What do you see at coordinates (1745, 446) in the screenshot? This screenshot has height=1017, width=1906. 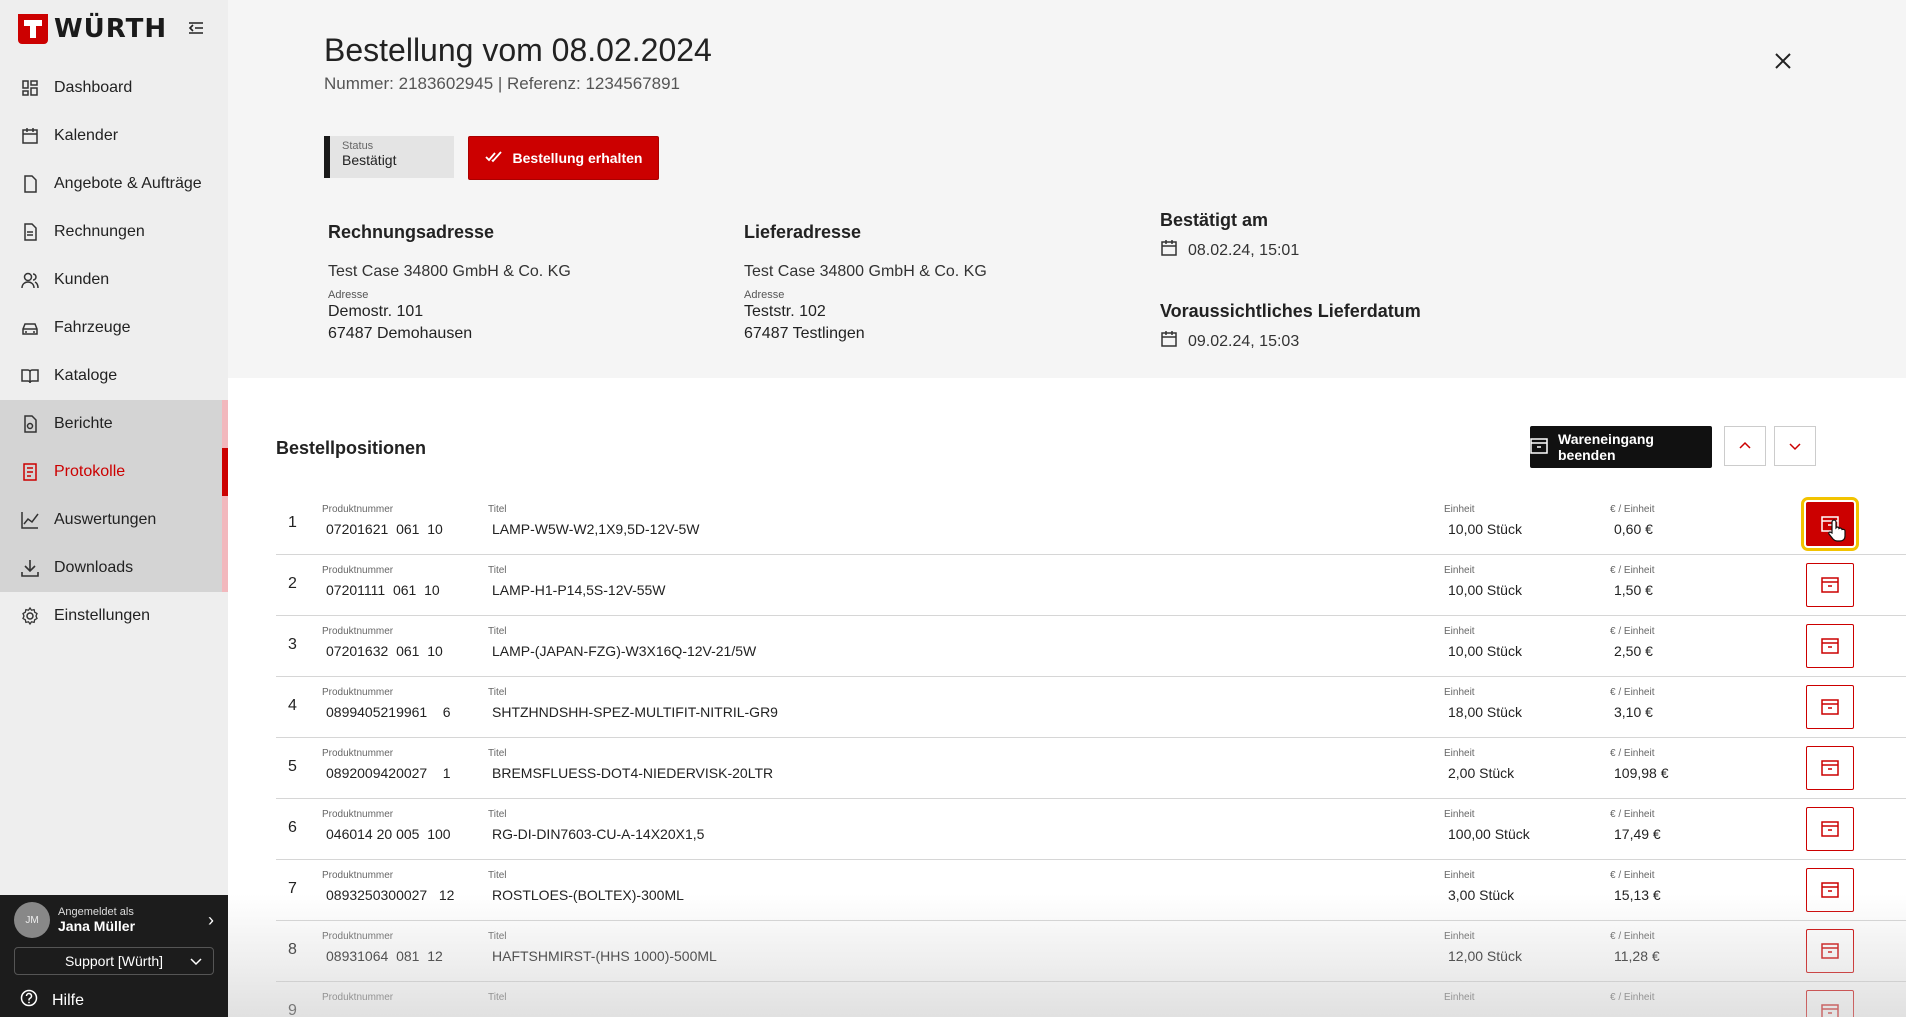 I see `scroll-up-button` at bounding box center [1745, 446].